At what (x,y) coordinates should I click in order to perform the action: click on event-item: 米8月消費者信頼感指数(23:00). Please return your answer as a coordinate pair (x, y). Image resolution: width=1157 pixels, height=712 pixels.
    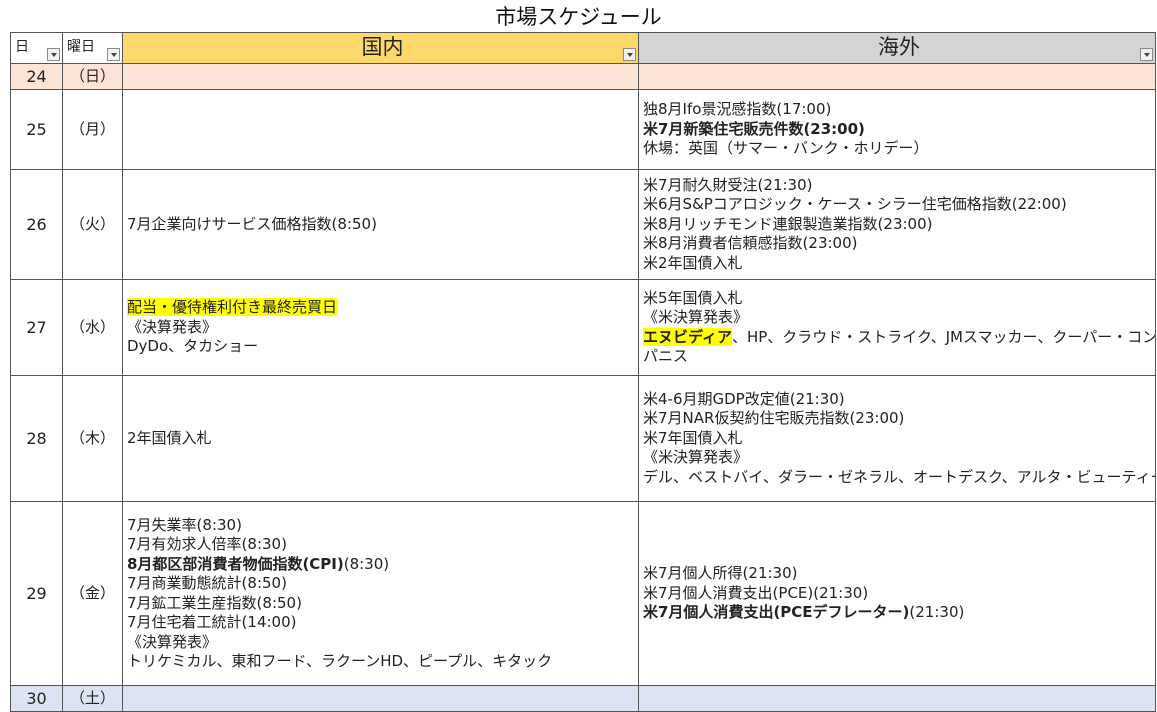
    Looking at the image, I should click on (750, 243).